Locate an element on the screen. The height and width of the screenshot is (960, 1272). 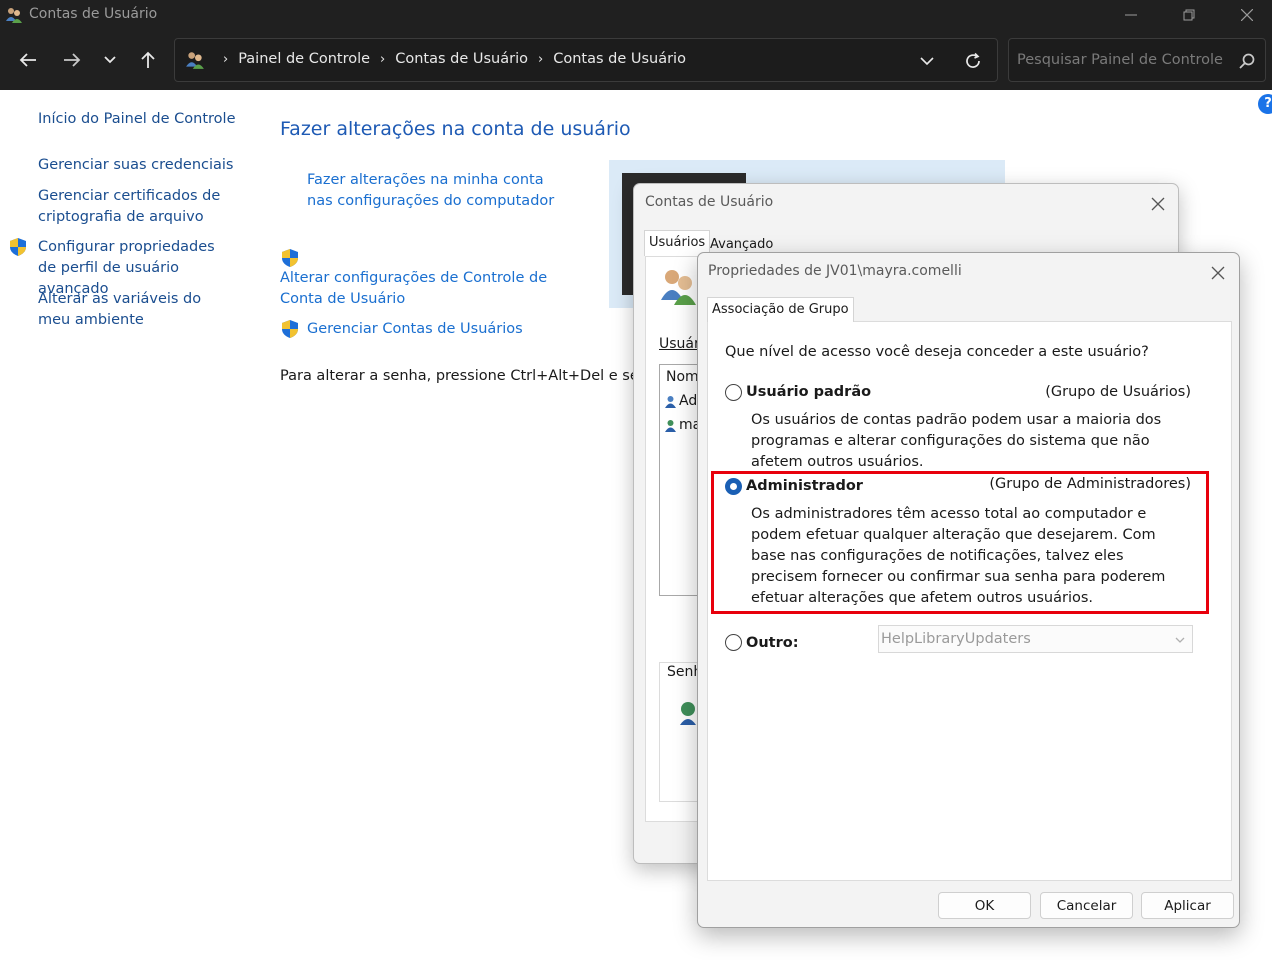
up-button is located at coordinates (148, 60).